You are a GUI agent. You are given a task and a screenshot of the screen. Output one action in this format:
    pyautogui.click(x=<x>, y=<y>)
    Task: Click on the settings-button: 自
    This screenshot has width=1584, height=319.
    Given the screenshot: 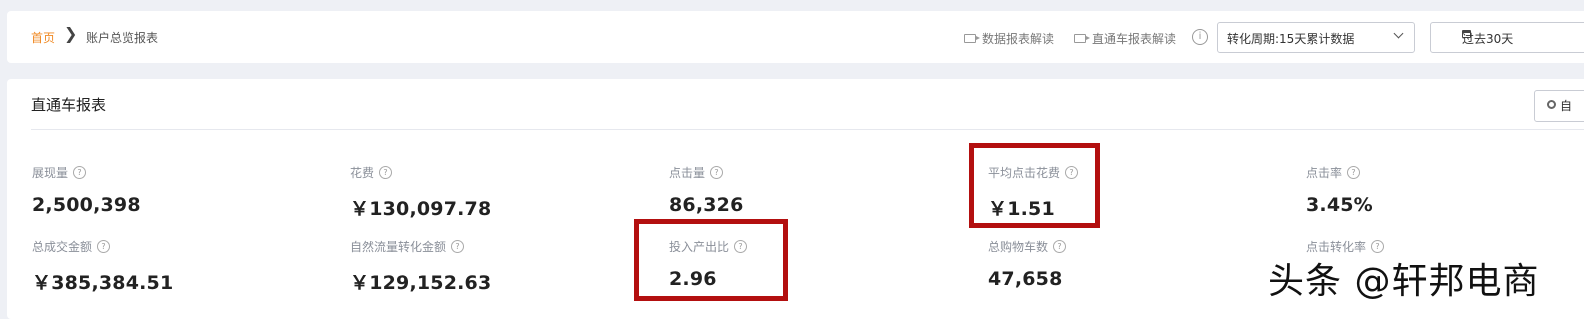 What is the action you would take?
    pyautogui.click(x=1559, y=106)
    